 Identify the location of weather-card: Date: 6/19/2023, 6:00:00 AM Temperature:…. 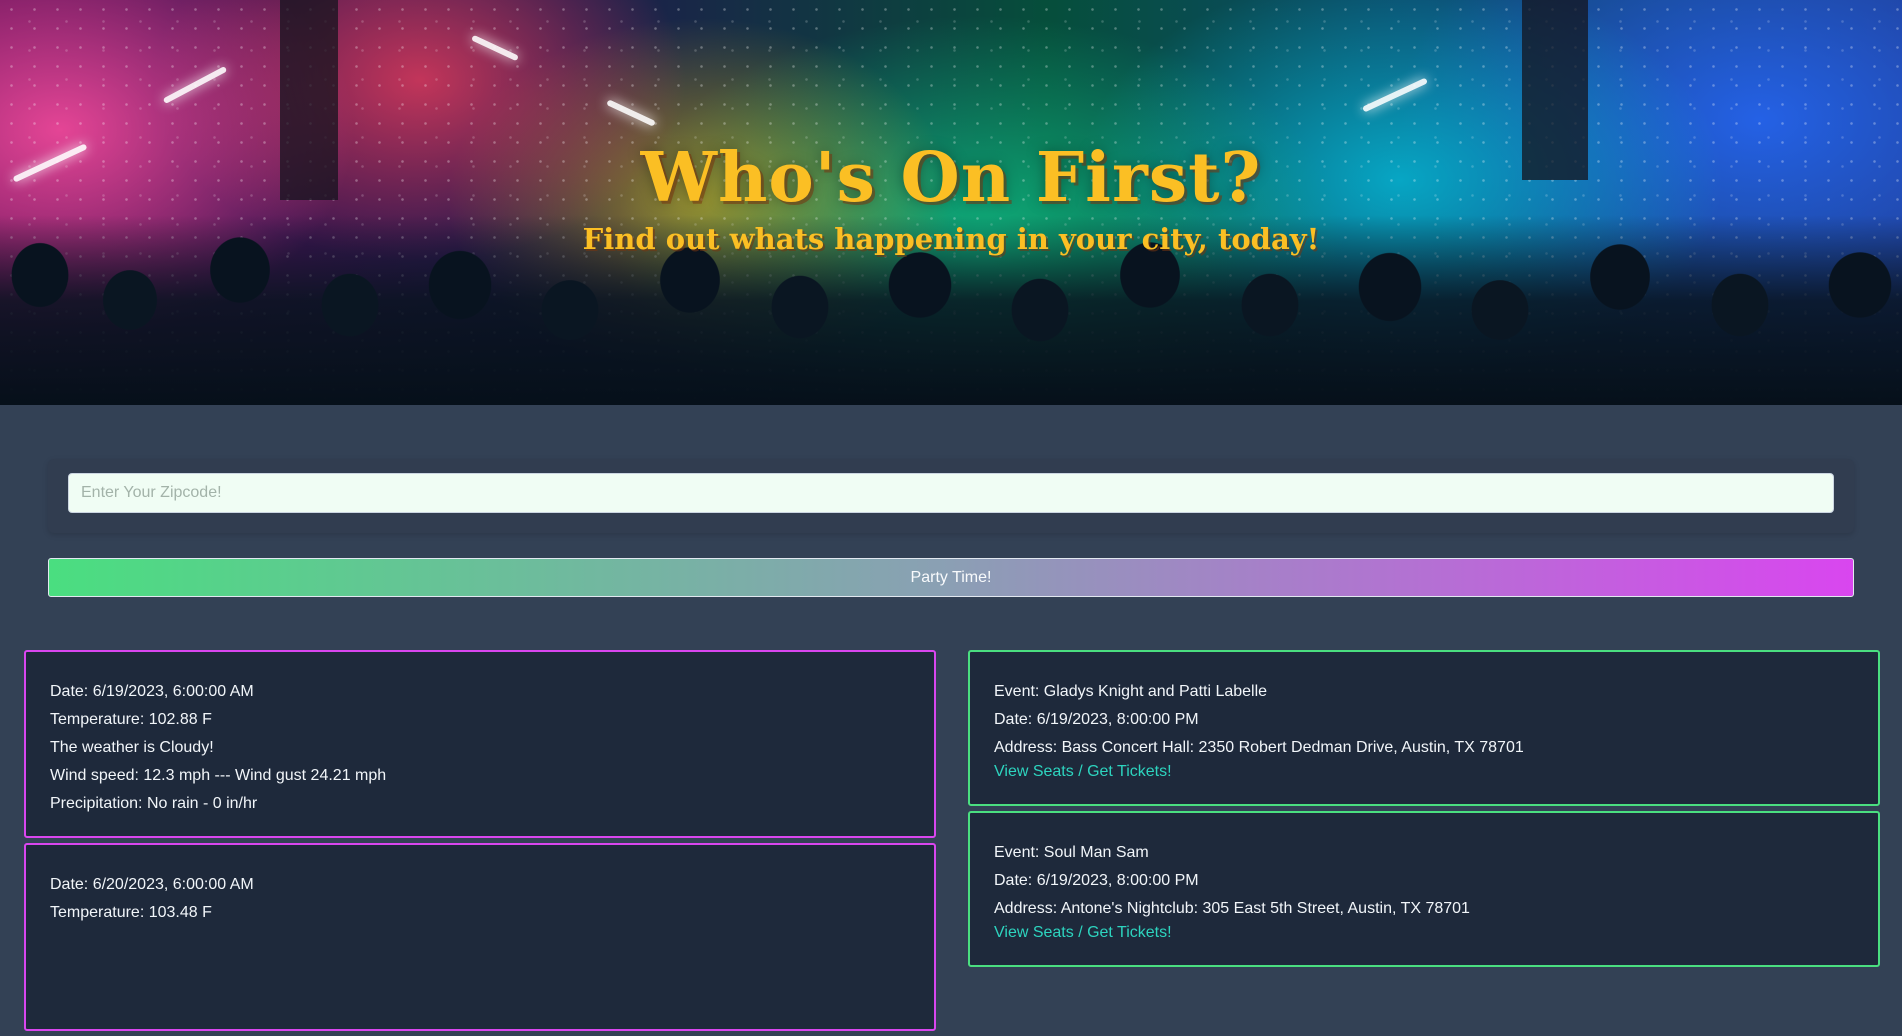
(480, 744).